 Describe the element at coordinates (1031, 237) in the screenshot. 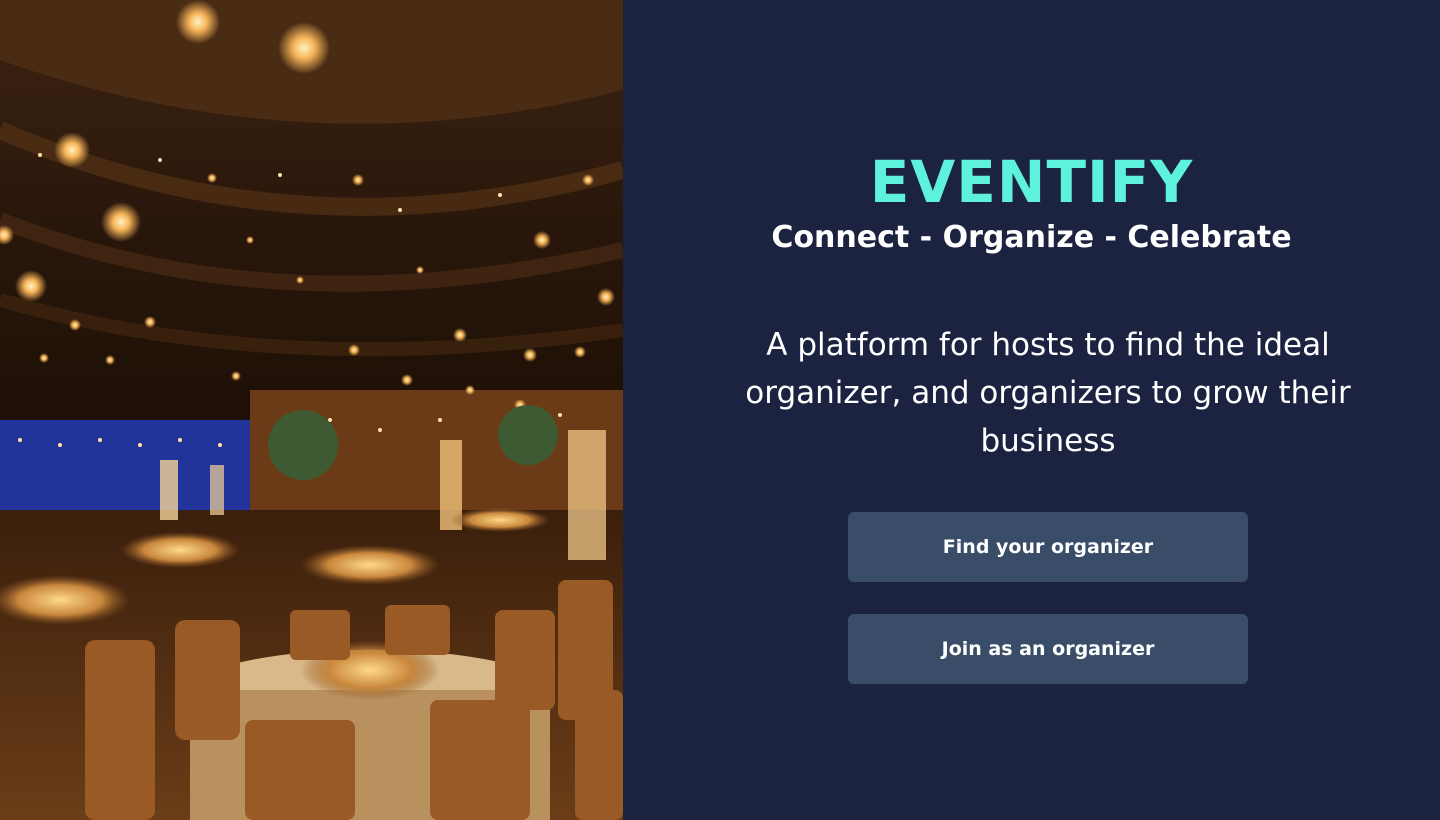

I see `brand-tagline: Connect - Organize - Celebrate` at that location.